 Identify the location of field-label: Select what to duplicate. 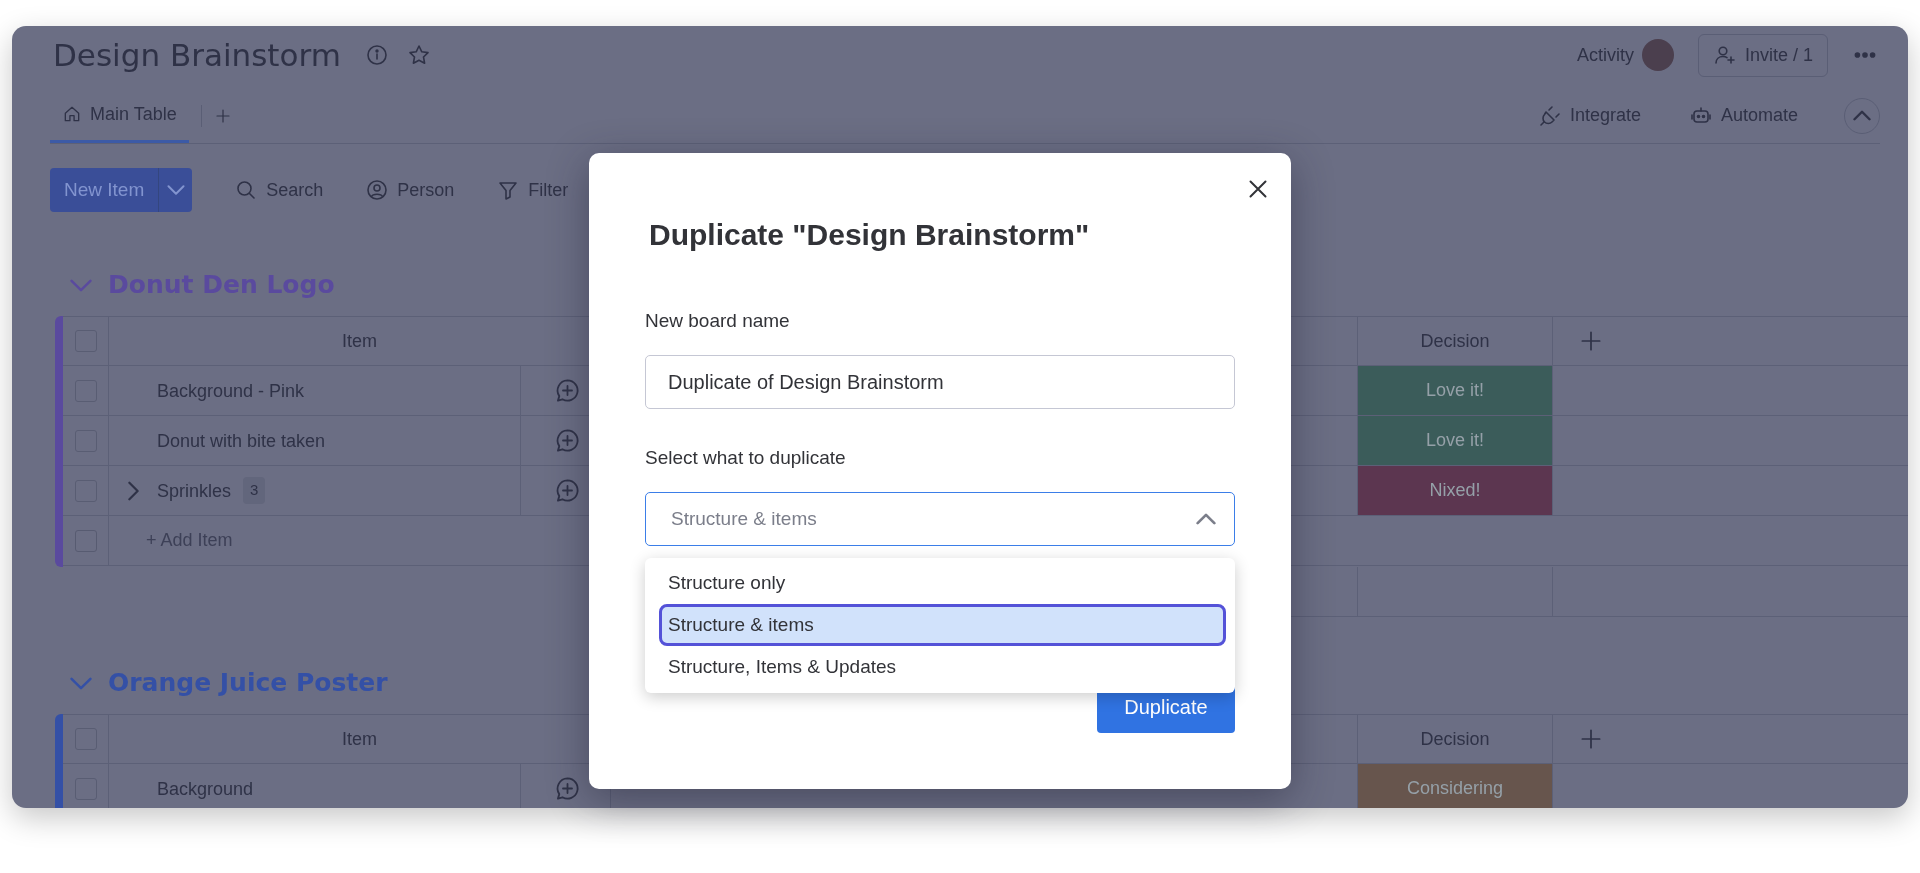
(746, 458).